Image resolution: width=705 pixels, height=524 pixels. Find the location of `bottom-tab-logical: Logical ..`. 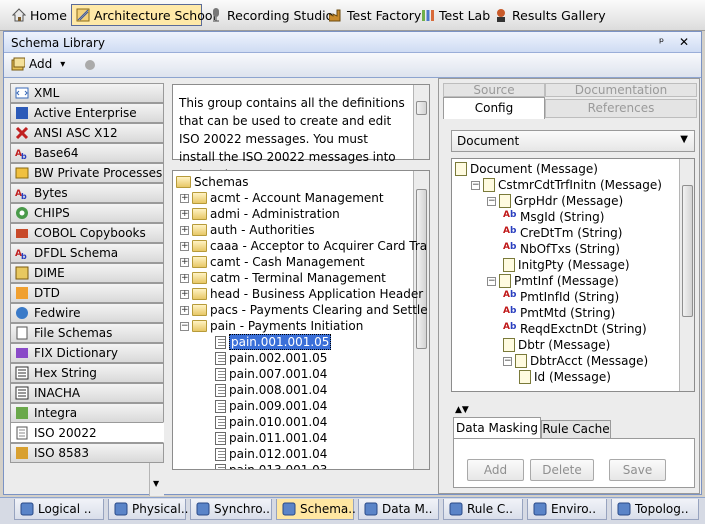

bottom-tab-logical: Logical .. is located at coordinates (59, 509).